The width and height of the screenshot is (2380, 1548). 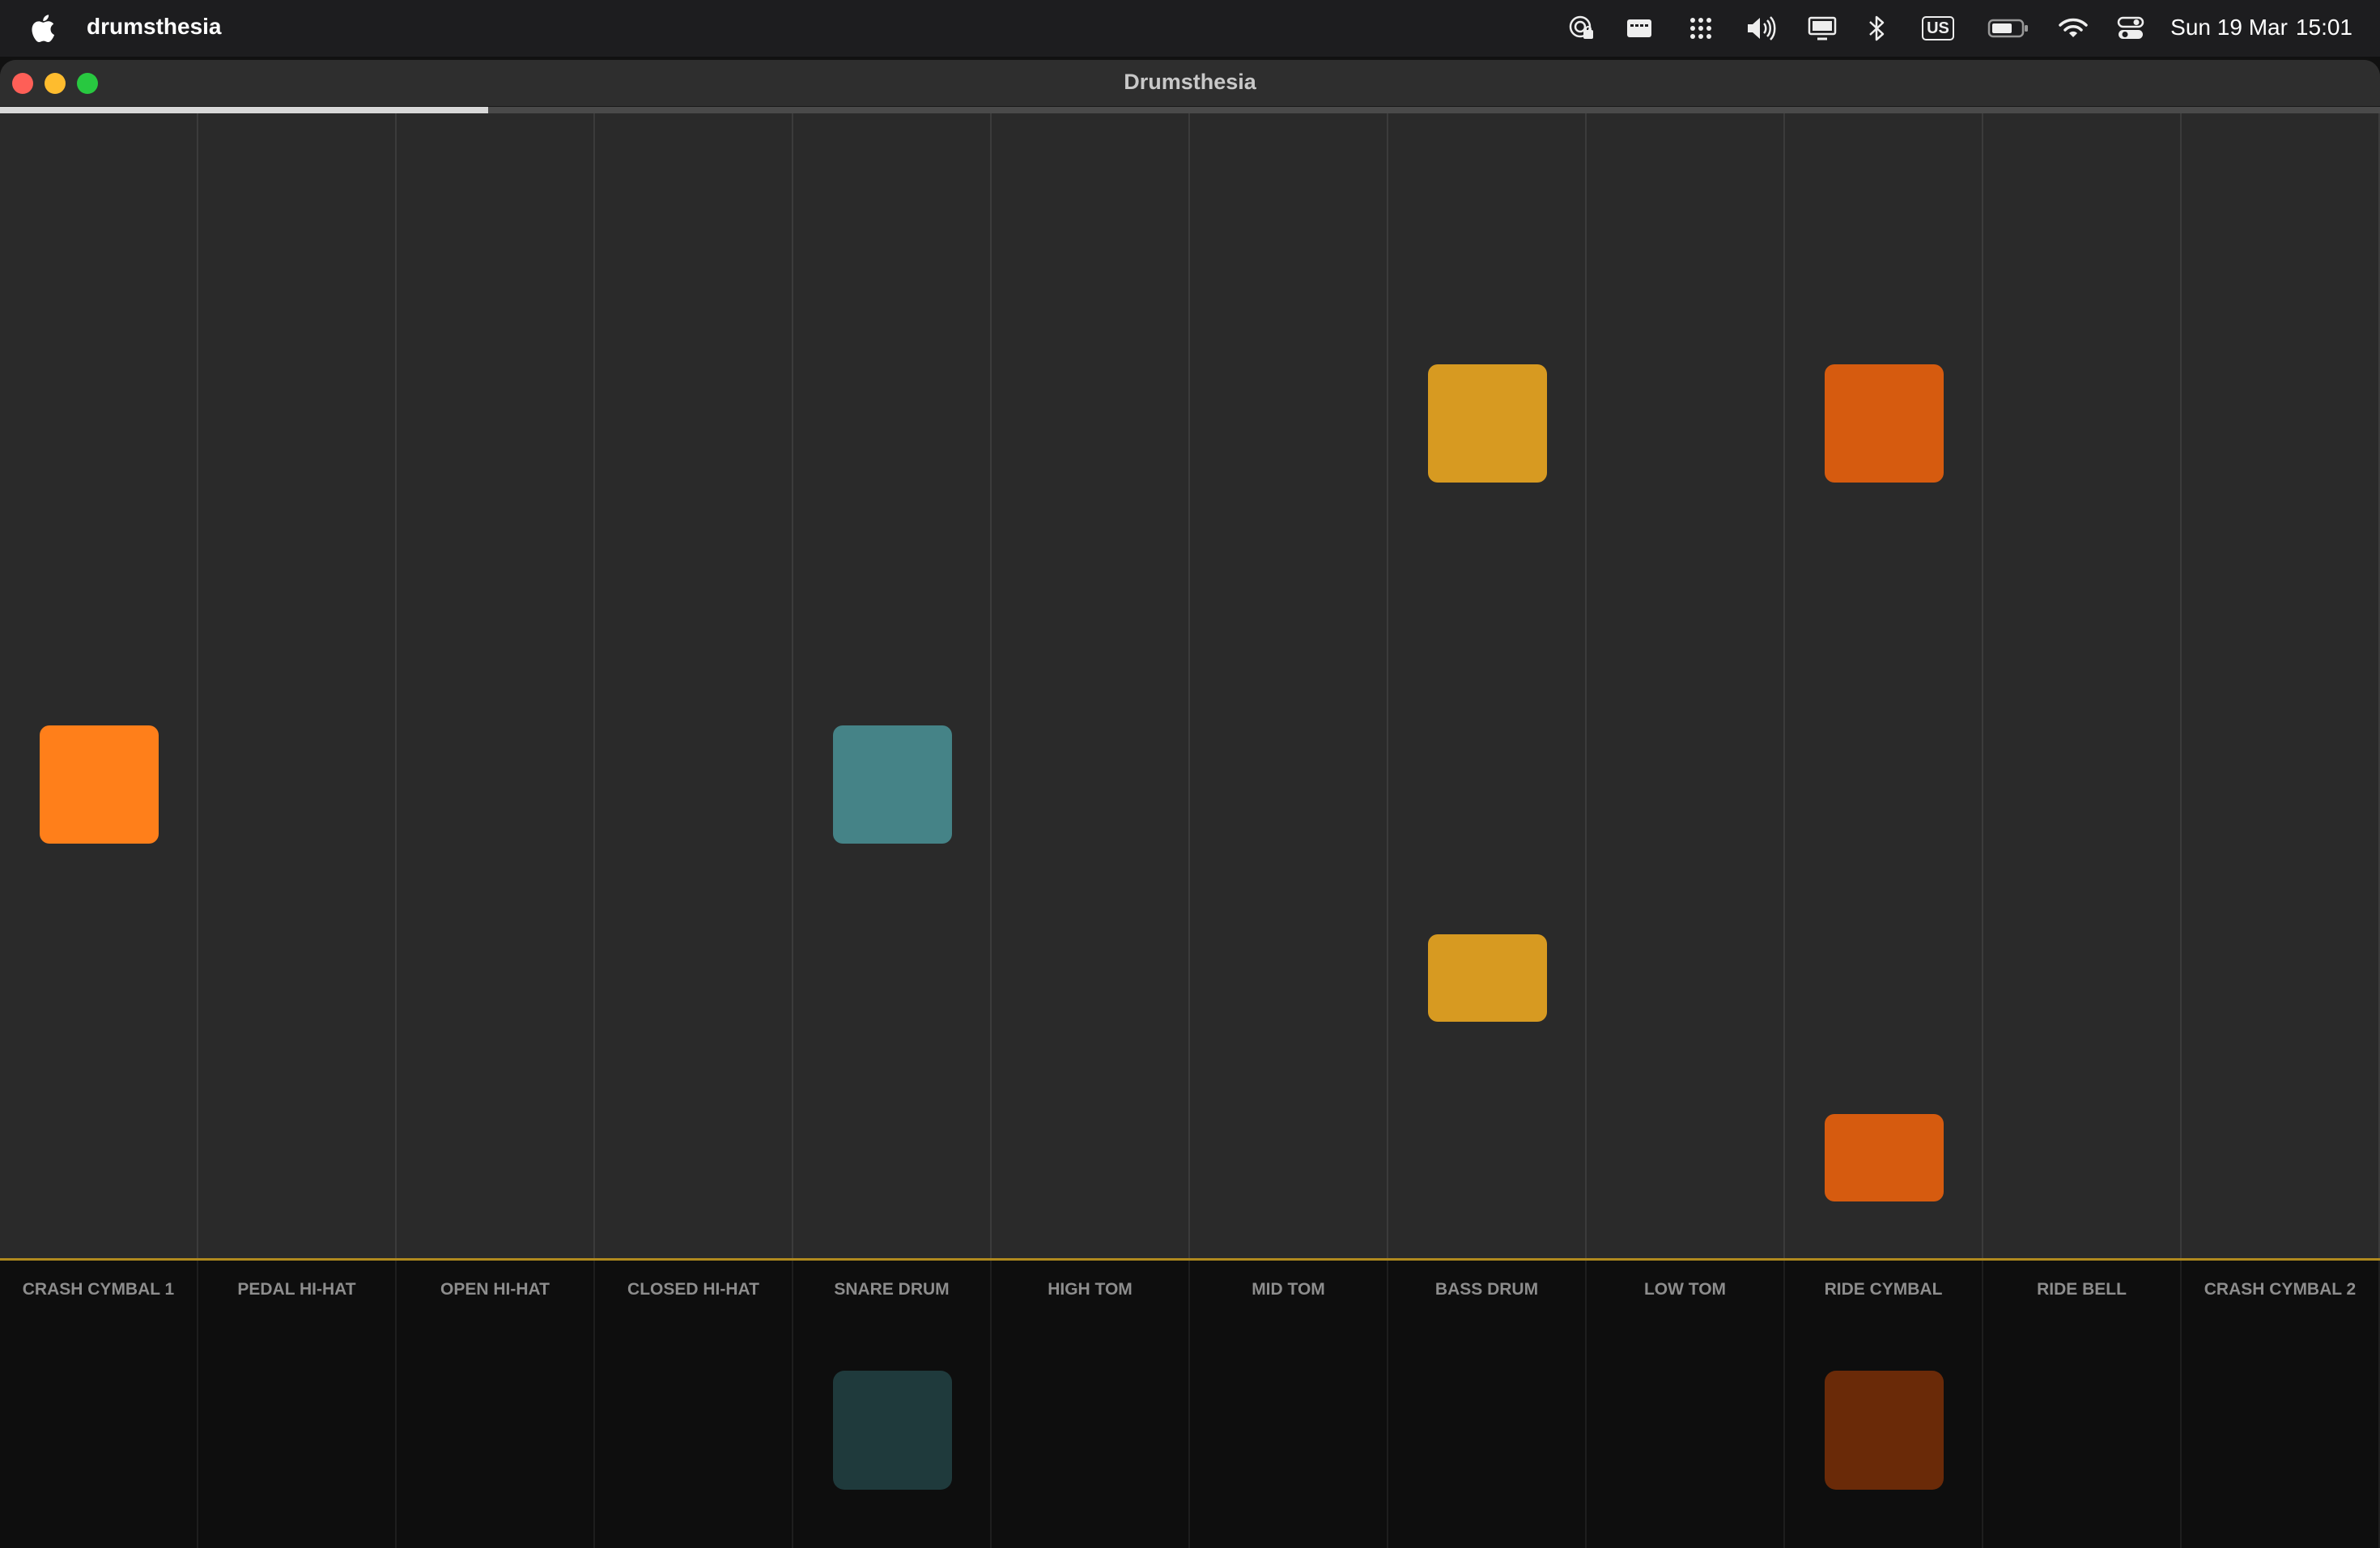 What do you see at coordinates (2130, 29) in the screenshot?
I see `control-center-icon` at bounding box center [2130, 29].